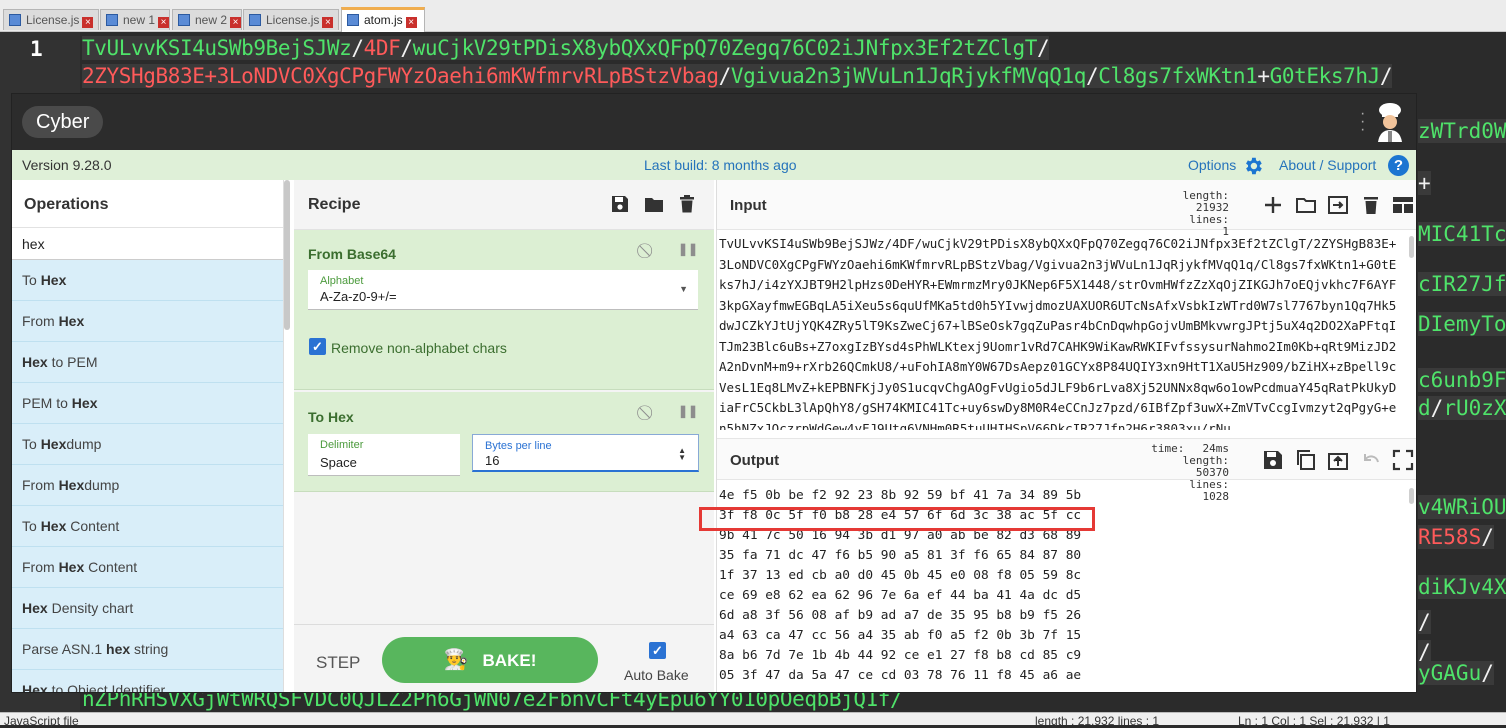 Image resolution: width=1506 pixels, height=728 pixels. I want to click on file-tab-active: atom.js ×, so click(383, 19).